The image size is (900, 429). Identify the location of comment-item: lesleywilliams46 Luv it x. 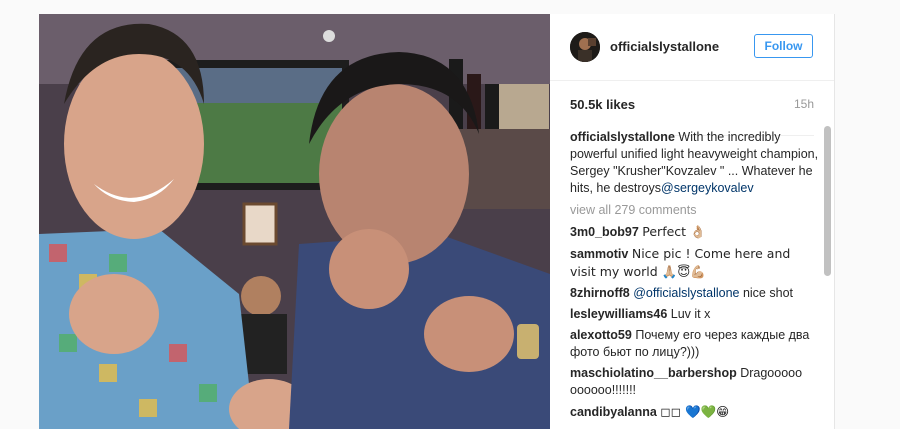
(695, 314).